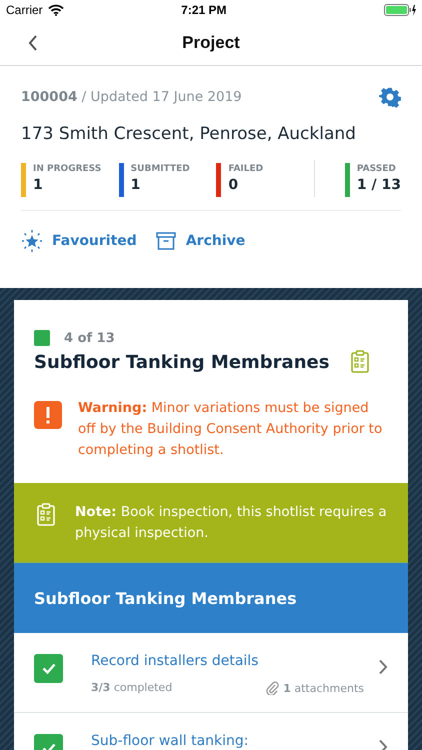 The width and height of the screenshot is (422, 750). Describe the element at coordinates (231, 429) in the screenshot. I see `warning-message: Warning: Minor variations must be signed off by the Building Consent Authority prior to completing a shotlist.` at that location.